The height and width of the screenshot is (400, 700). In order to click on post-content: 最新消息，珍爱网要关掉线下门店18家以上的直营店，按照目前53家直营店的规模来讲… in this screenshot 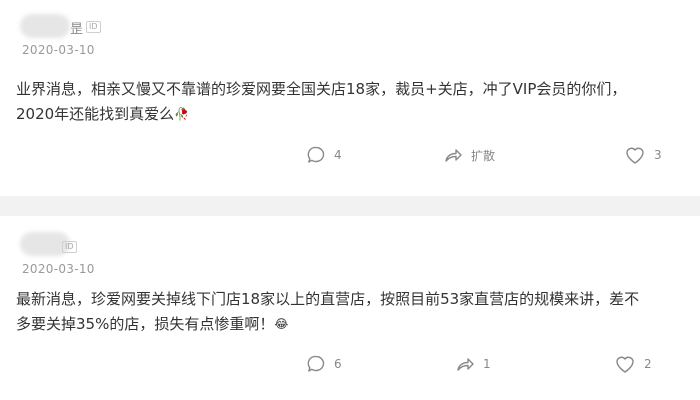, I will do `click(350, 312)`.